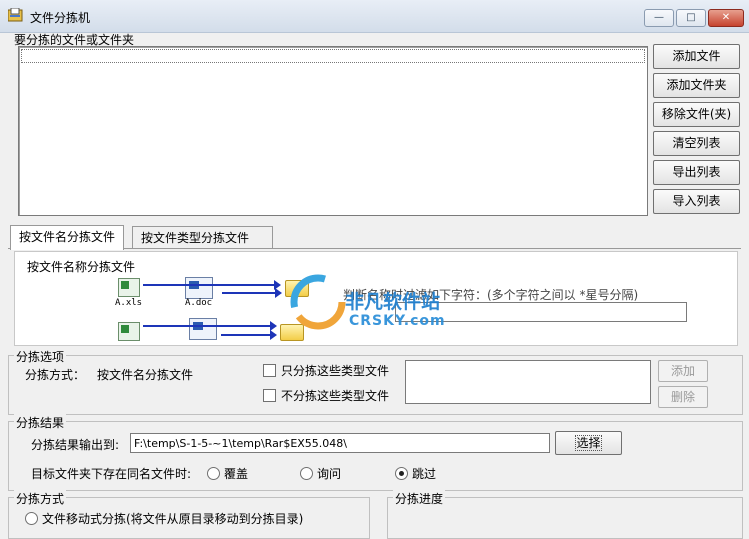  What do you see at coordinates (60, 18) in the screenshot?
I see `window-title: 文件分拣机` at bounding box center [60, 18].